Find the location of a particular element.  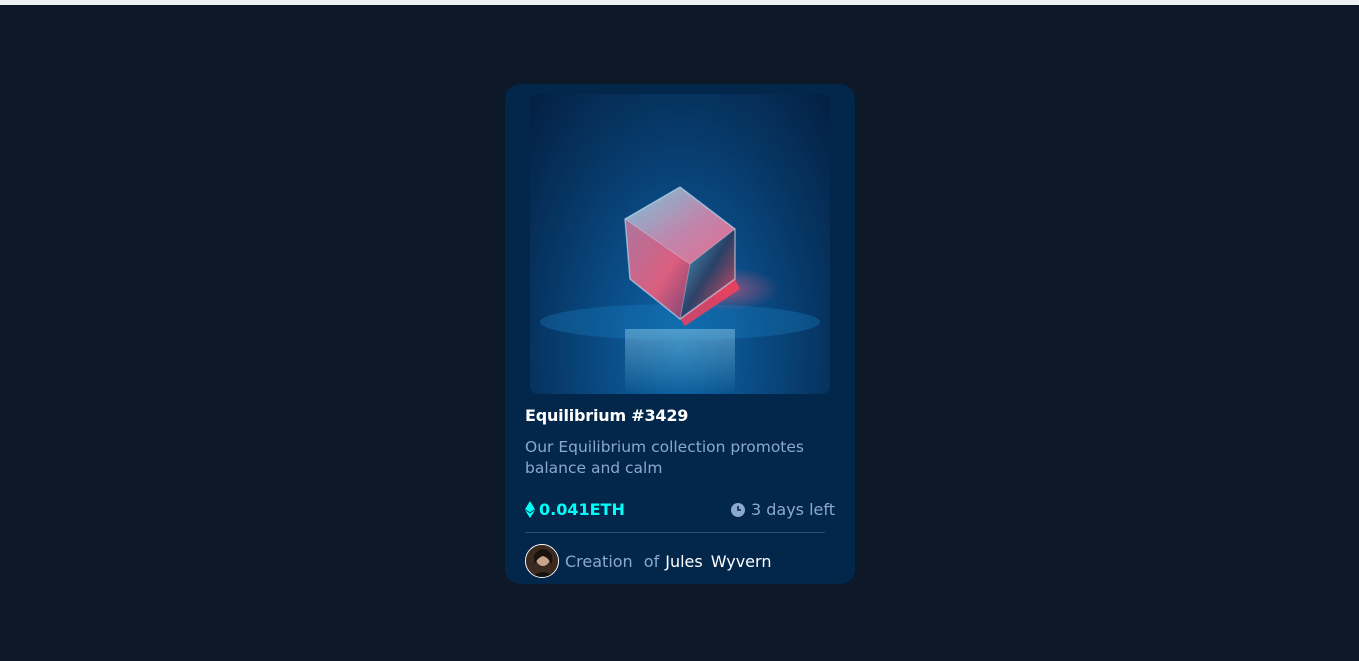

creator-name: Jules Wyvern is located at coordinates (718, 561).